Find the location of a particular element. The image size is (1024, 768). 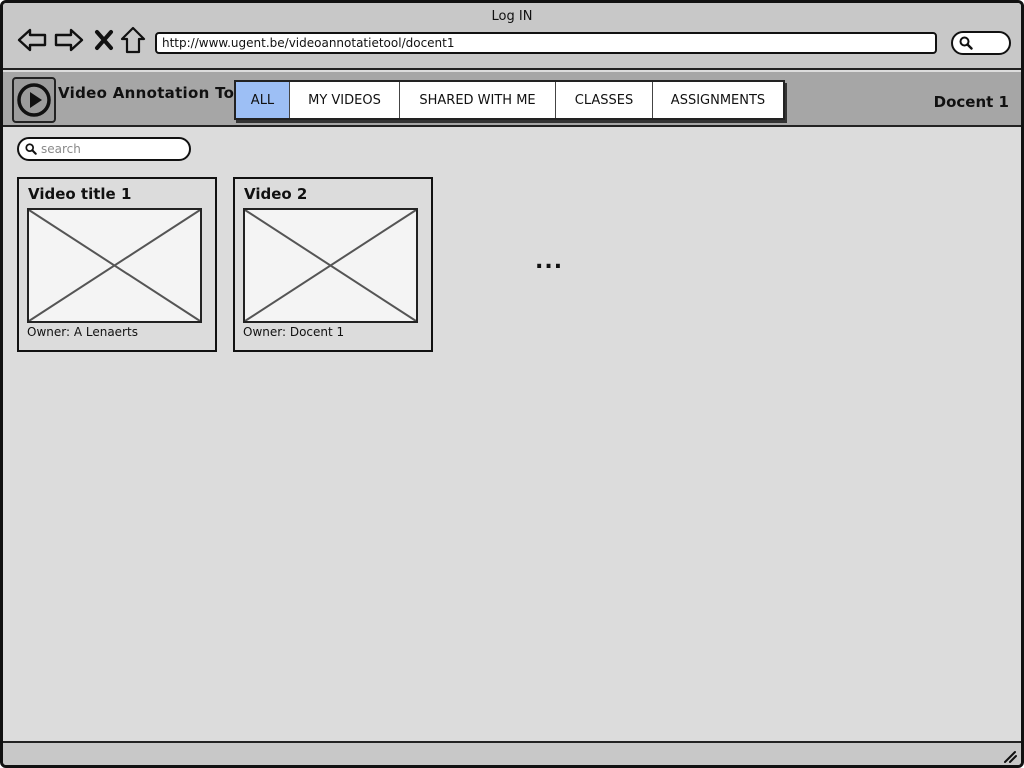

tab-assignments: ASSIGNMENTS is located at coordinates (718, 100).